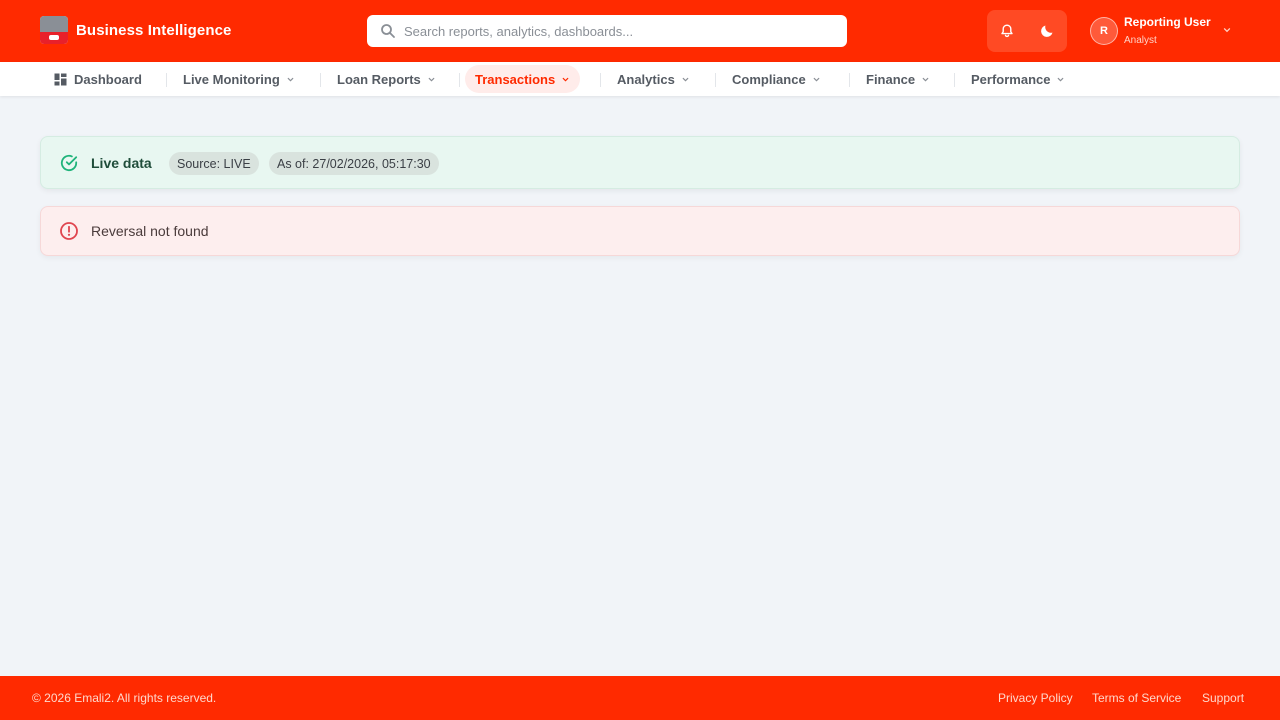 The image size is (1280, 720). Describe the element at coordinates (1011, 79) in the screenshot. I see `nav-label: Performance` at that location.